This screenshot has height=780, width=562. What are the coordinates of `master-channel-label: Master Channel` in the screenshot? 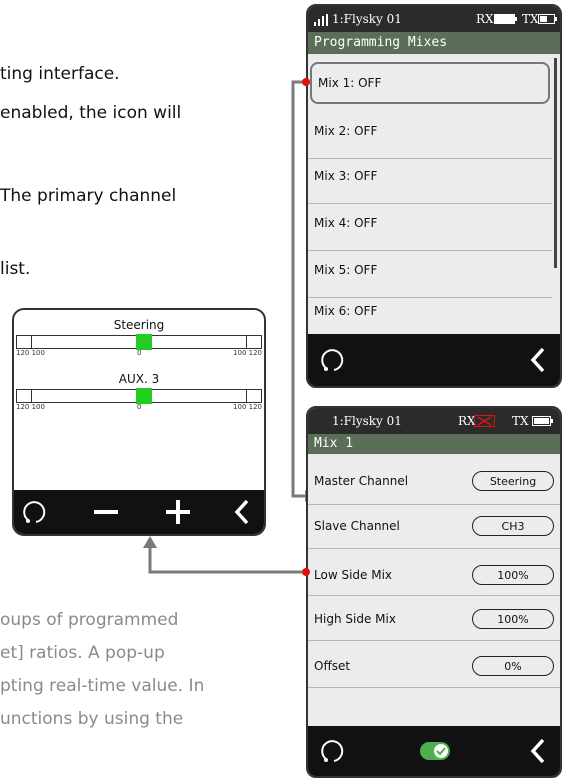 It's located at (361, 481).